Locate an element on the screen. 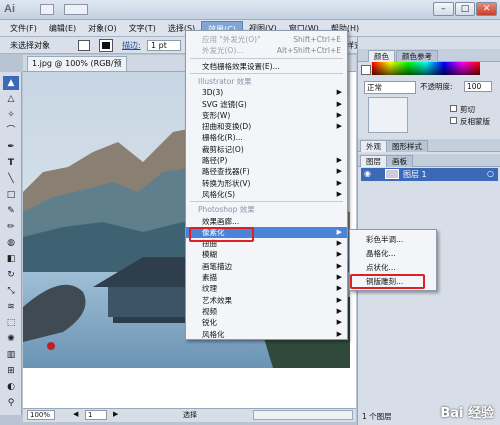 This screenshot has height=425, width=500. opacity-mask-thumbnail is located at coordinates (388, 115).